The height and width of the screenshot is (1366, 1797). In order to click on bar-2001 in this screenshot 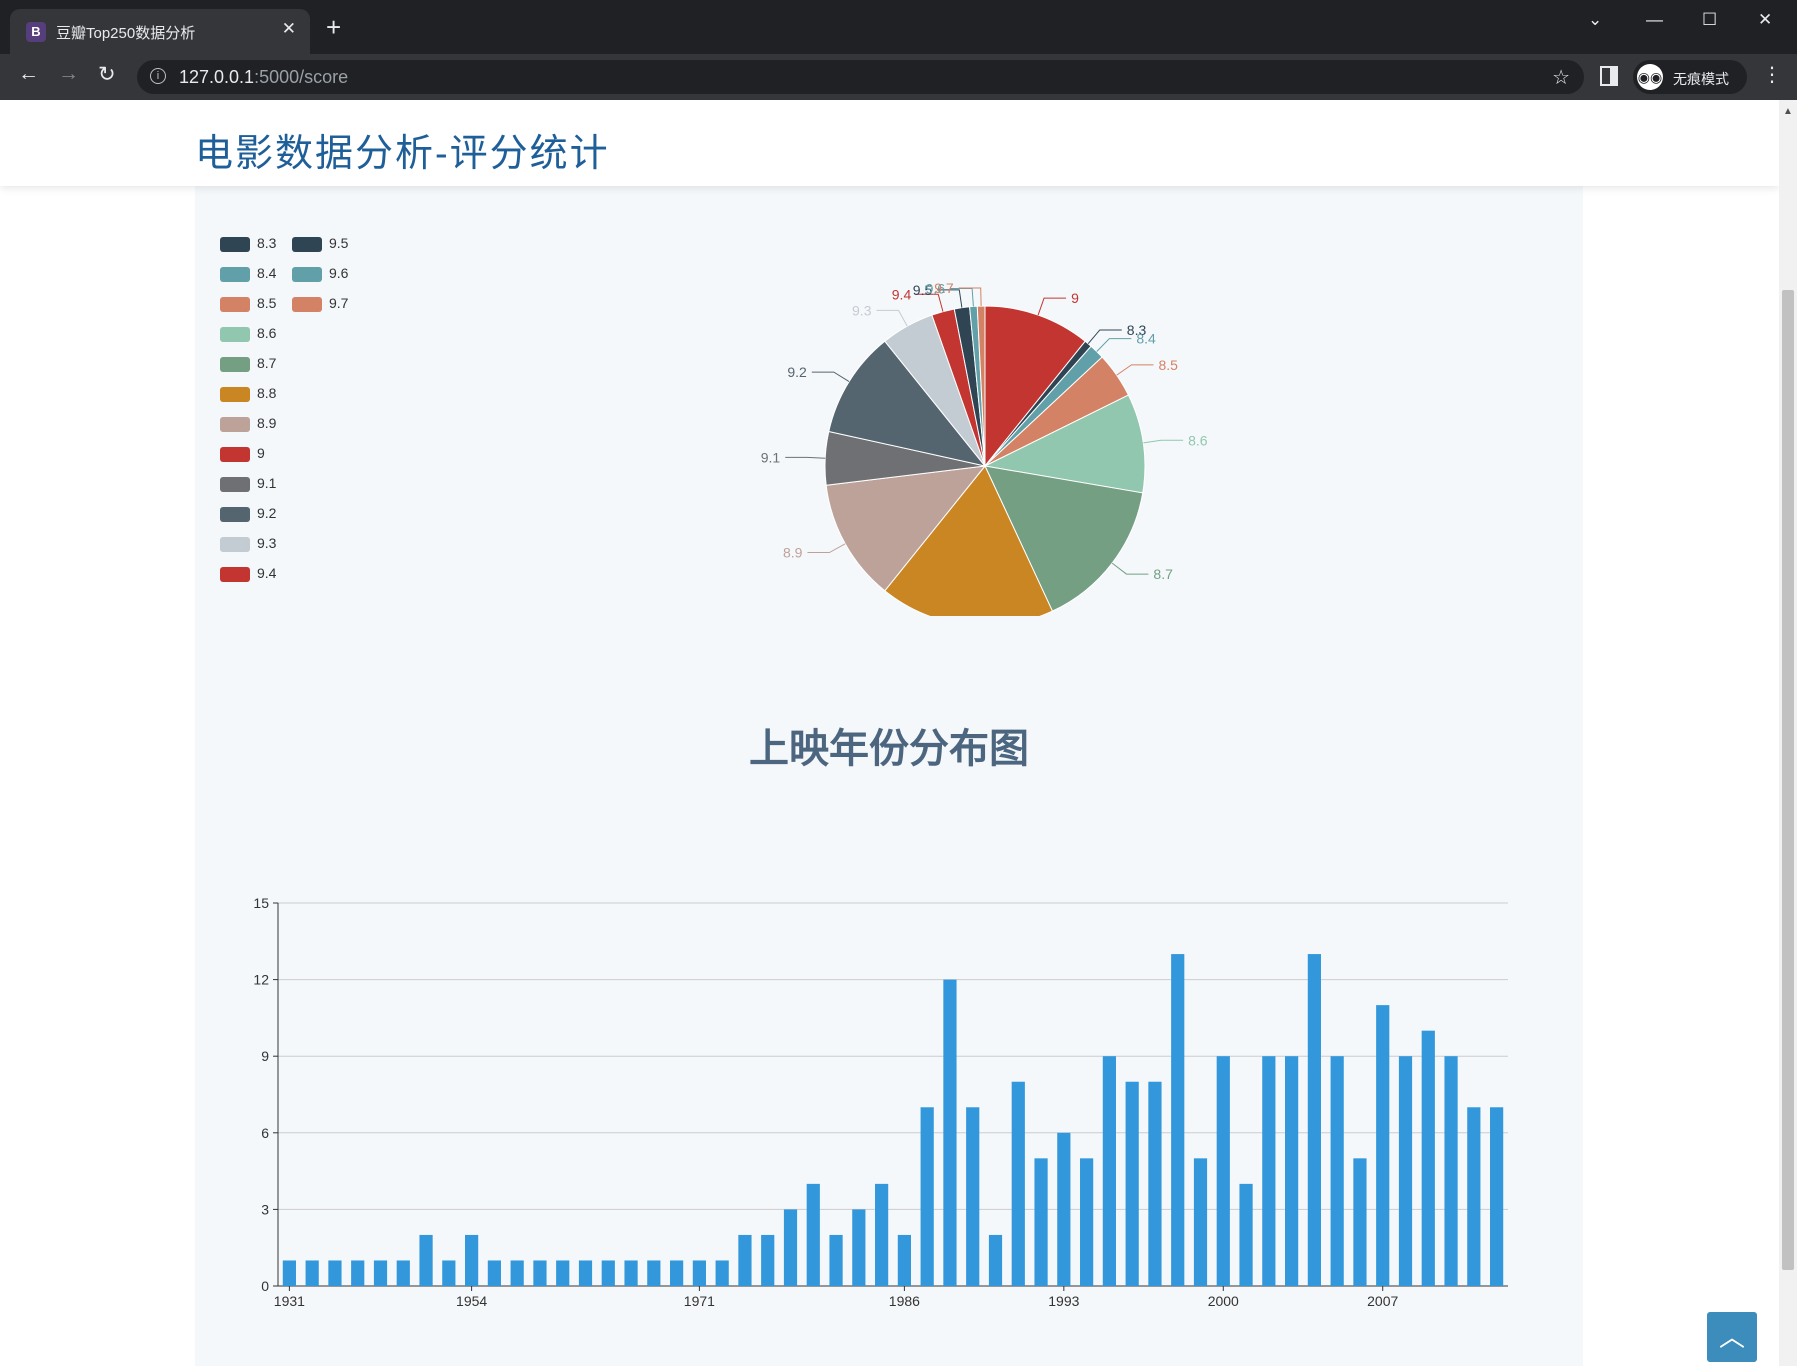, I will do `click(1246, 1234)`.